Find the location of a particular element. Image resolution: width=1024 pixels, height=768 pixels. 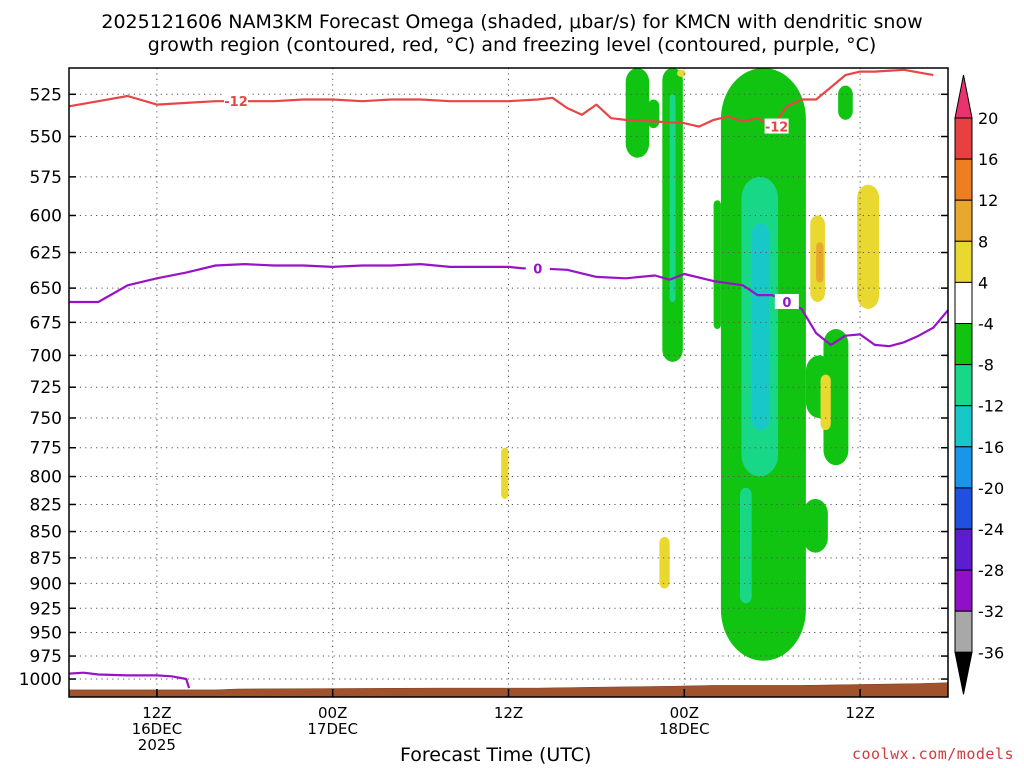

y-tick-label: 775 is located at coordinates (46, 449).